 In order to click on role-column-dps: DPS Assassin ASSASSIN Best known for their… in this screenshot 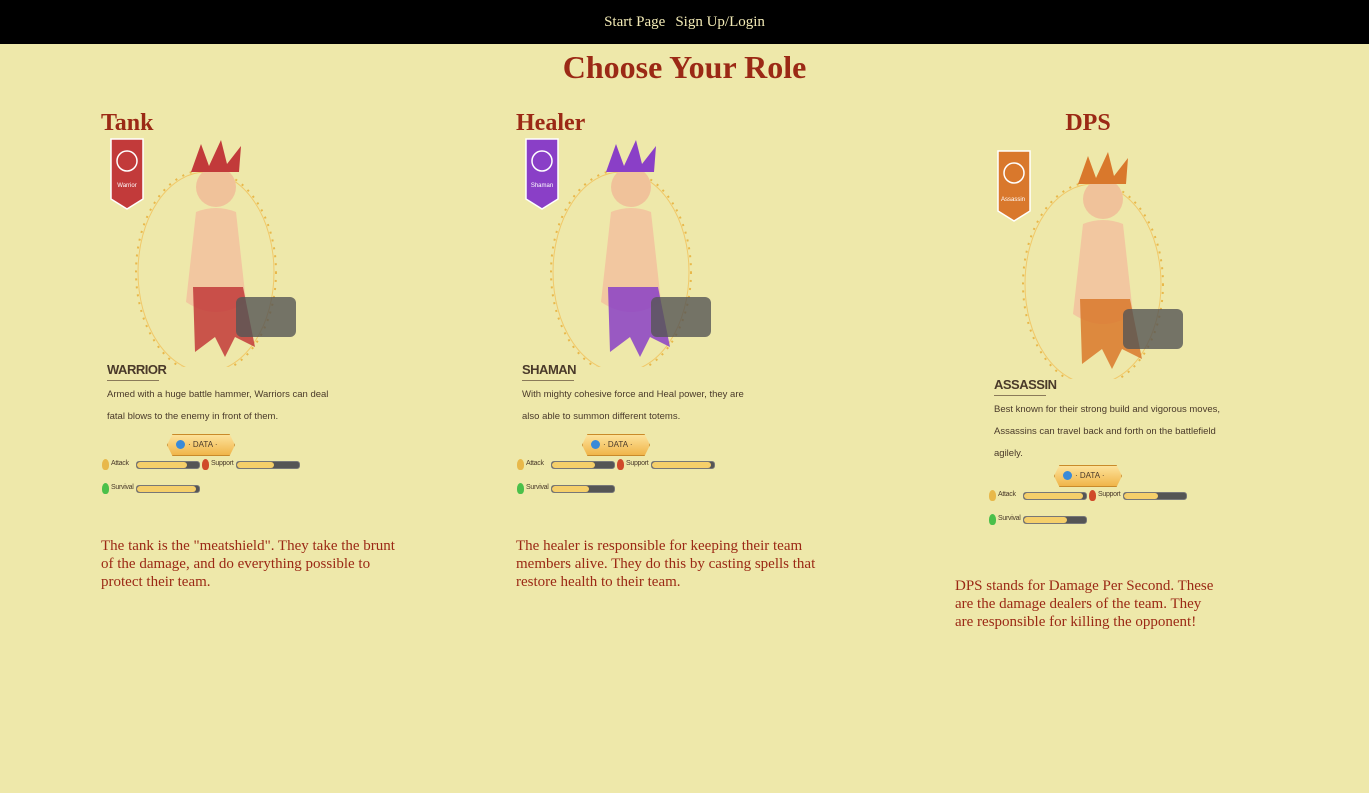, I will do `click(1088, 370)`.